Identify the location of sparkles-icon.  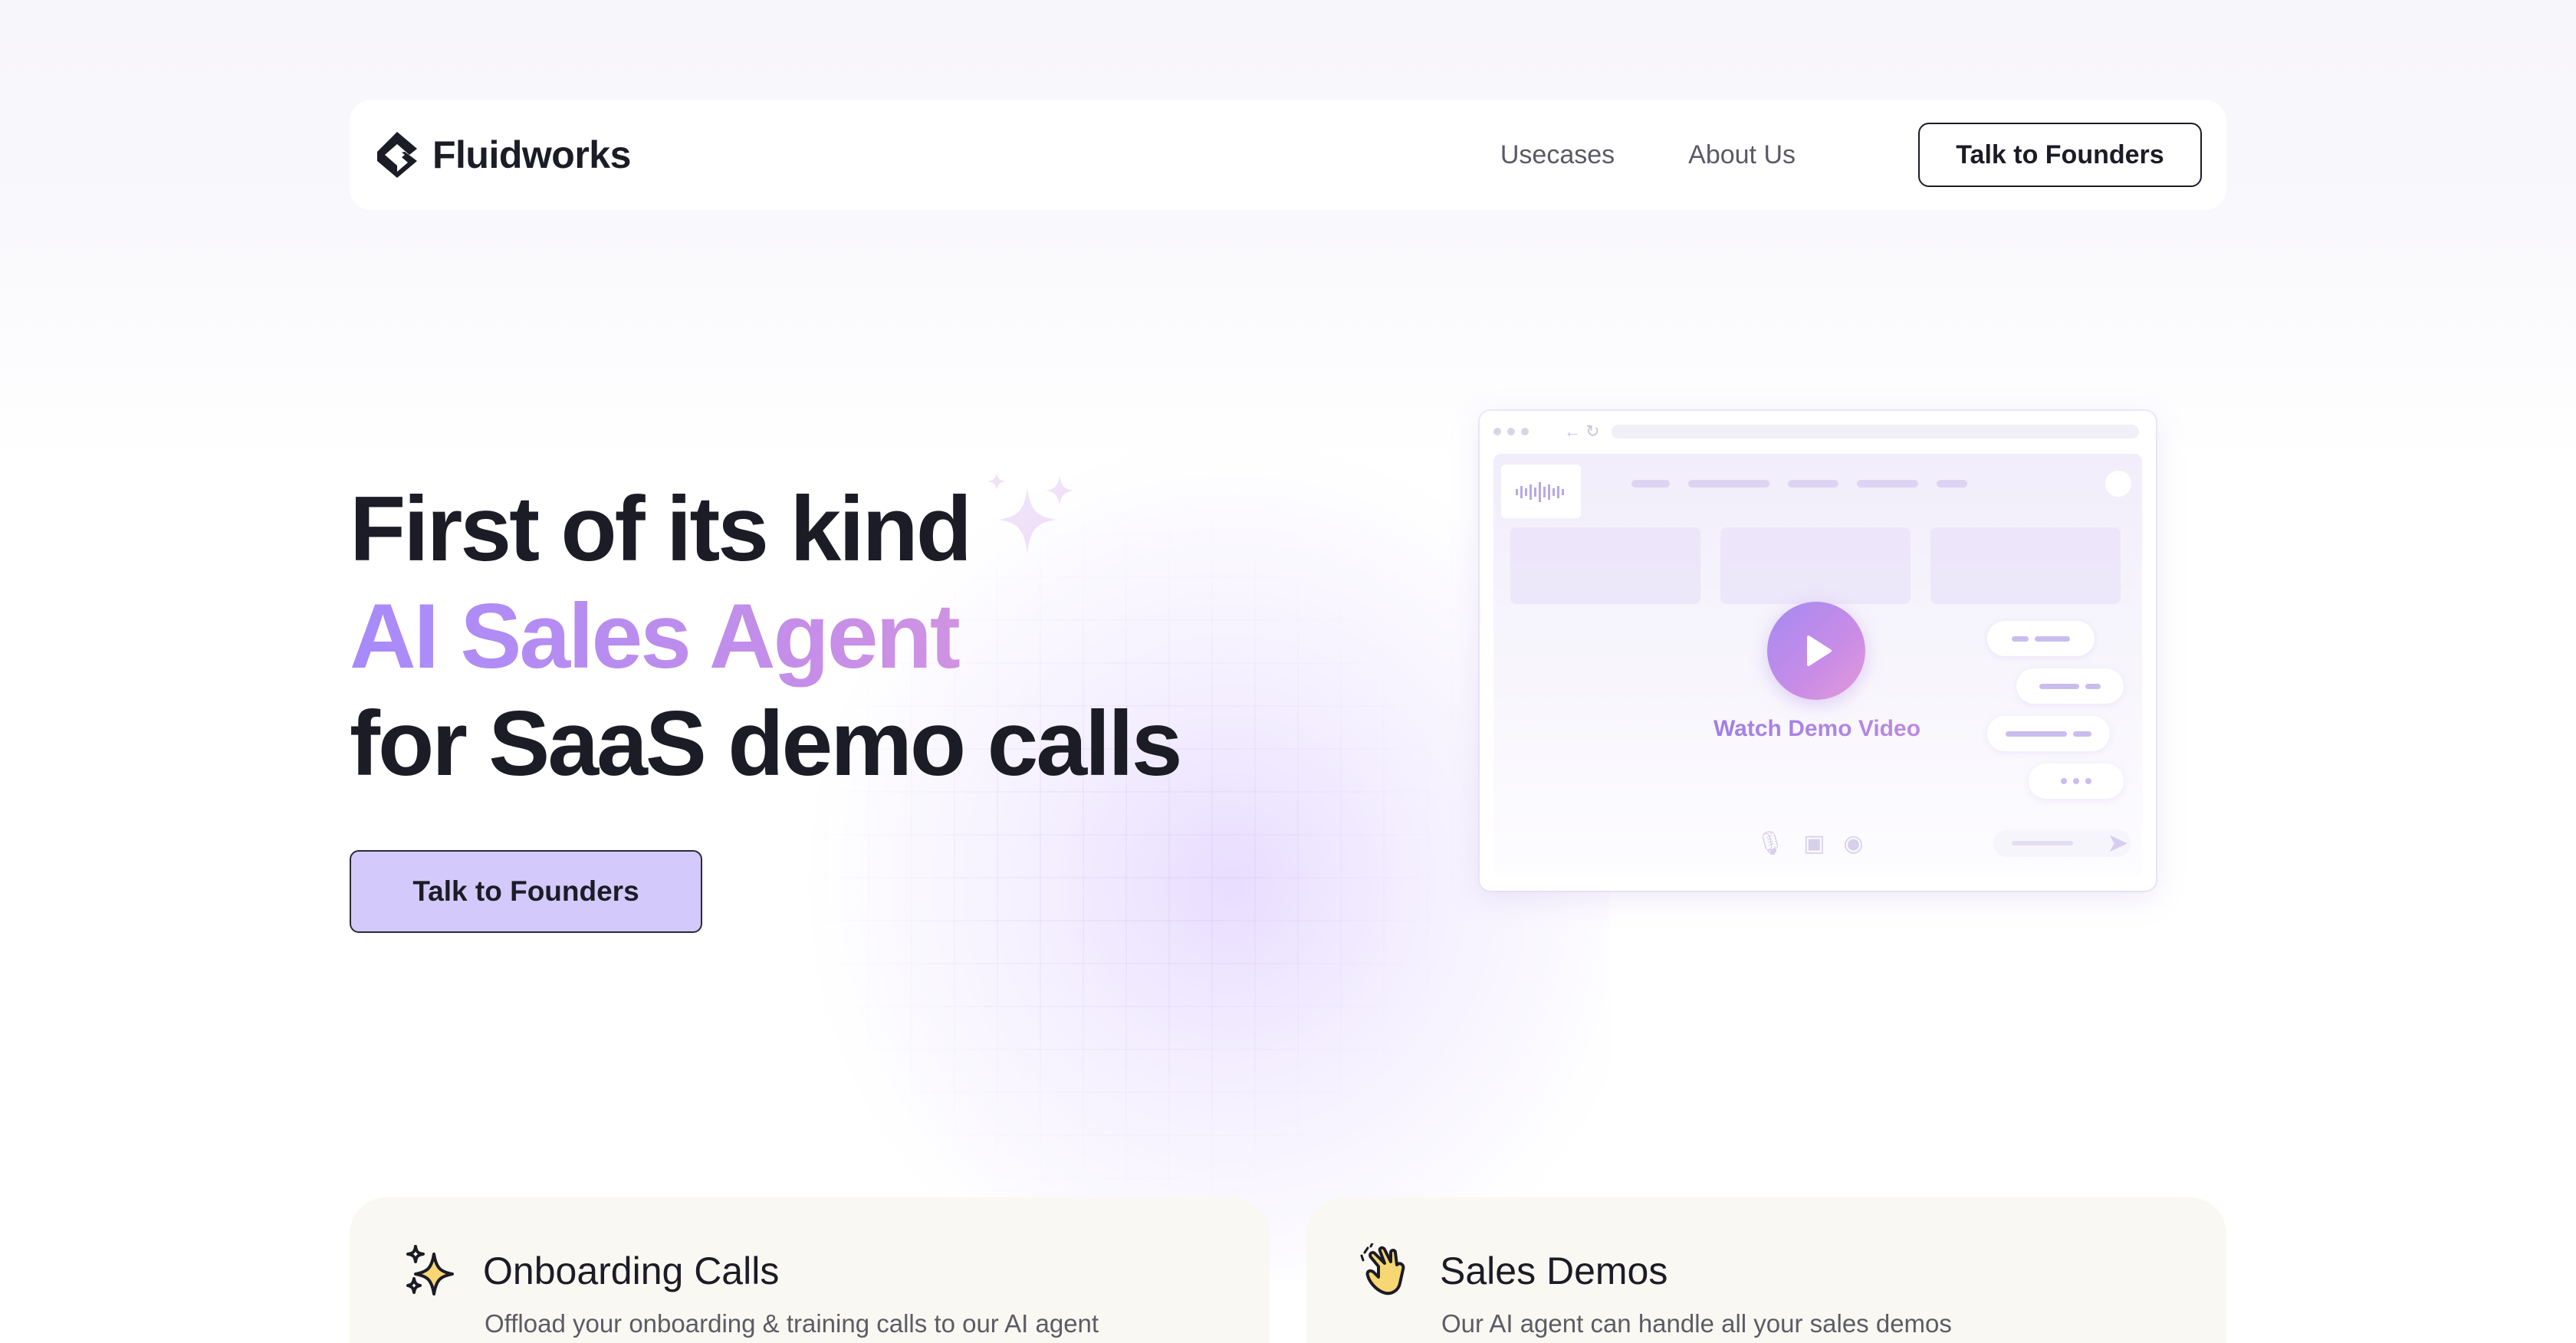
(430, 1270).